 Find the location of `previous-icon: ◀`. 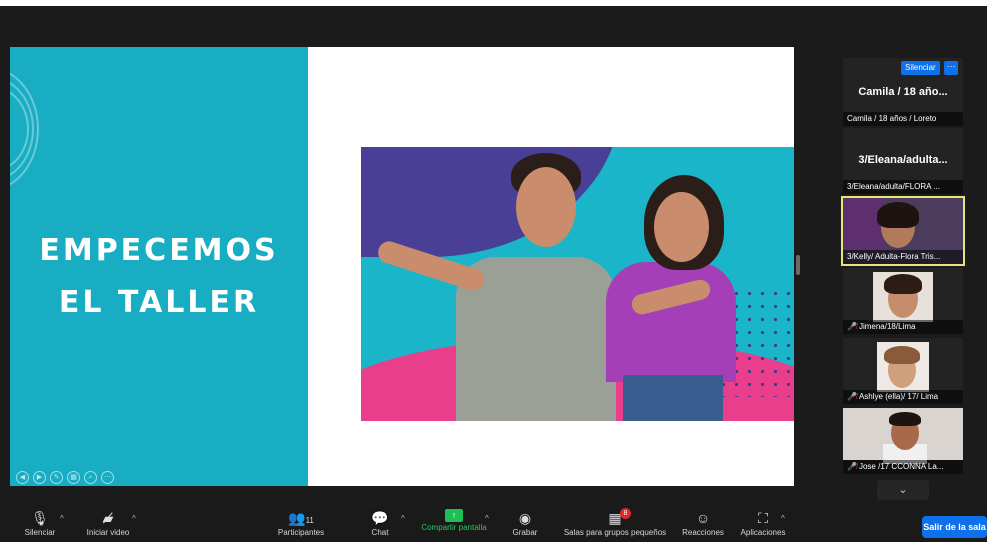

previous-icon: ◀ is located at coordinates (22, 477).